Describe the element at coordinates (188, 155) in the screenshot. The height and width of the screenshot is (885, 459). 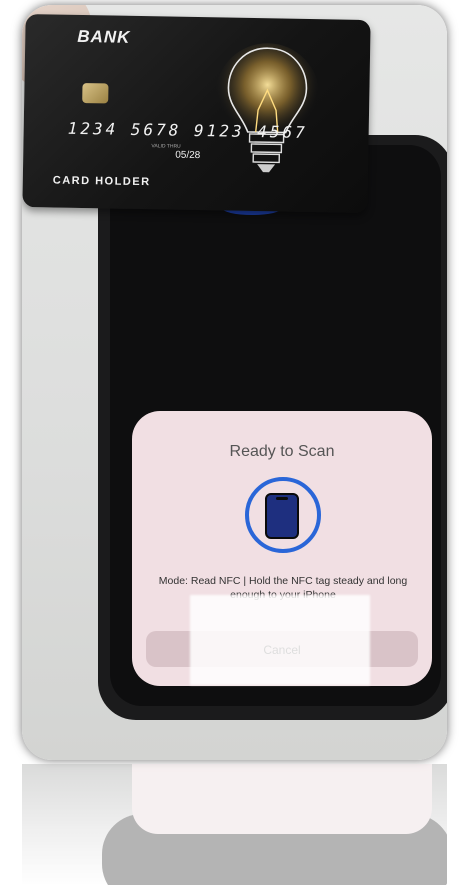
I see `card-expiry: 05/28` at that location.